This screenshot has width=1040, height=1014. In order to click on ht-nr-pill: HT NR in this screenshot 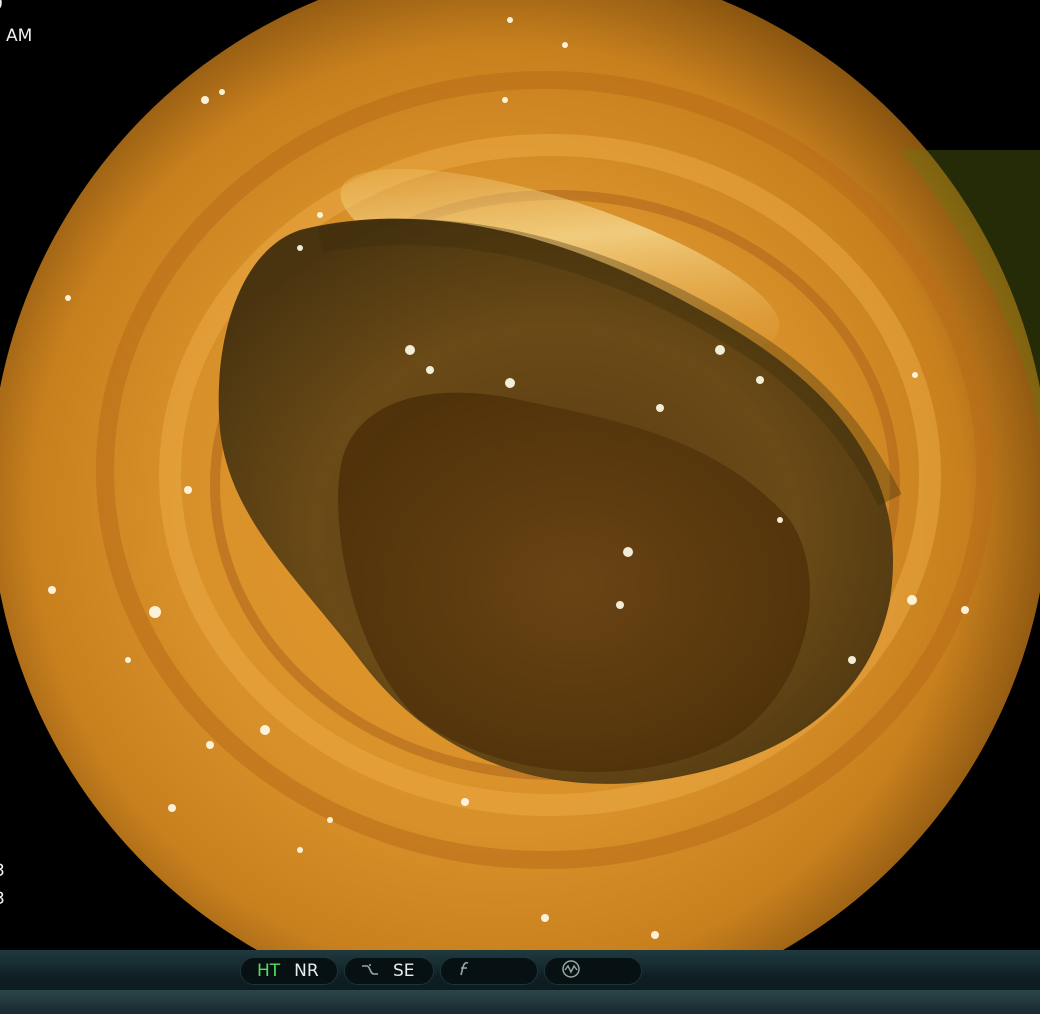, I will do `click(289, 971)`.